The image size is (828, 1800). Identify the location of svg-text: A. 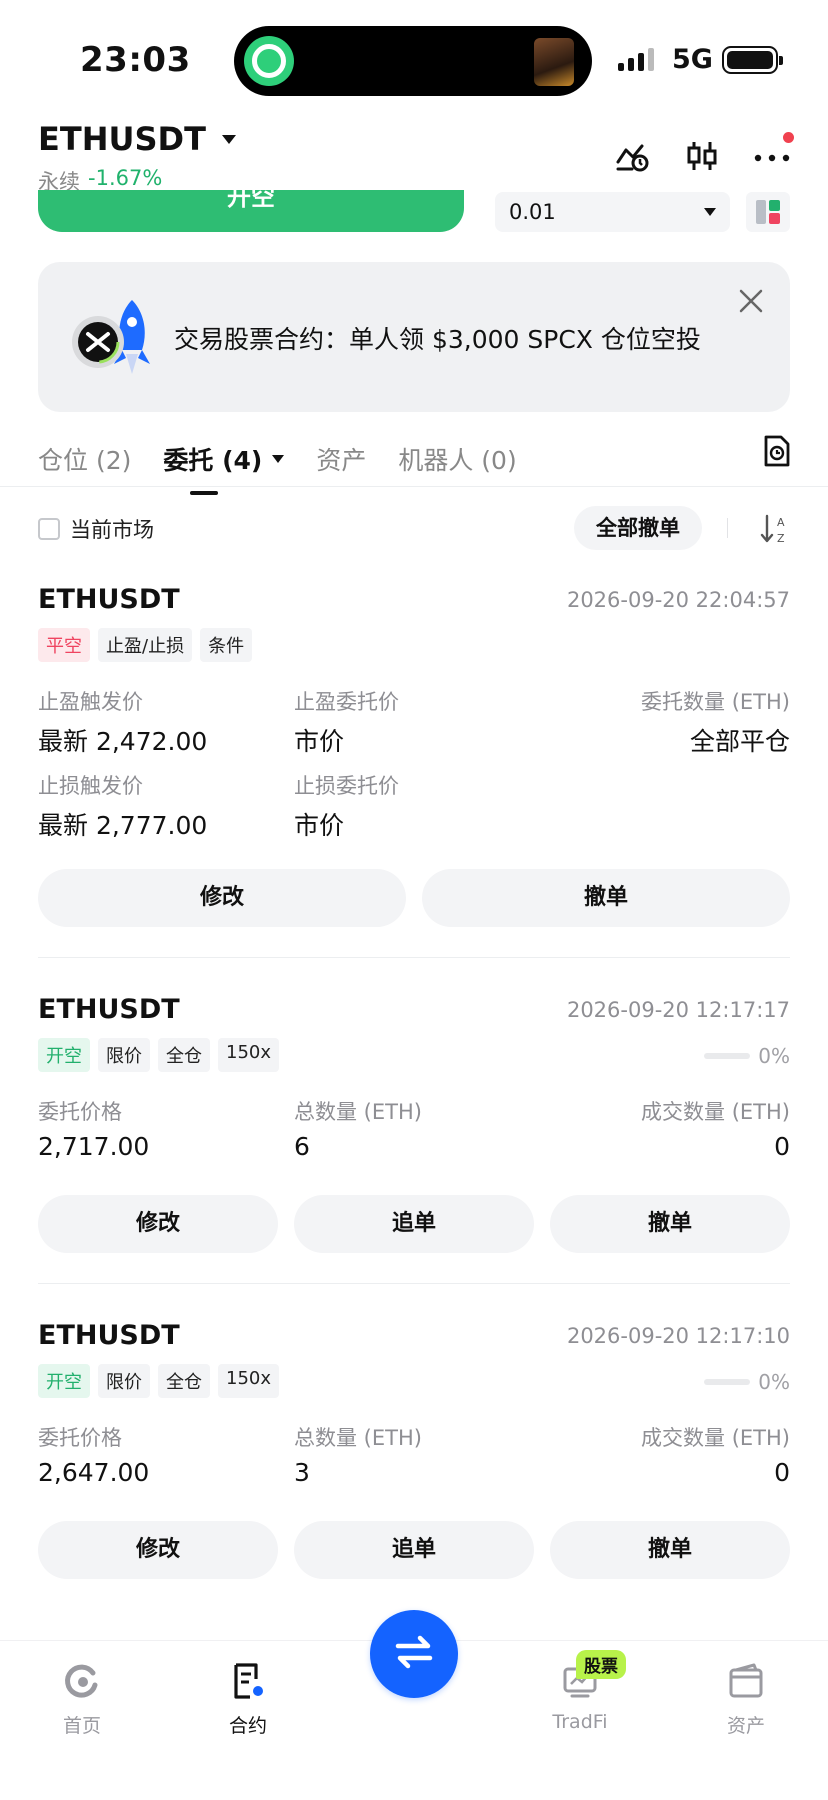
(781, 522).